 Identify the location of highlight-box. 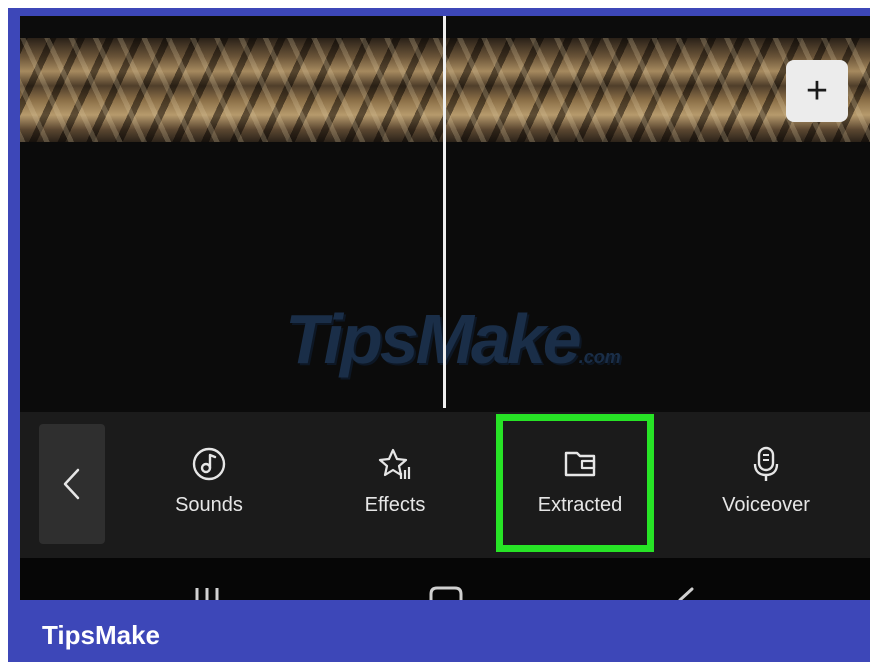
(575, 483).